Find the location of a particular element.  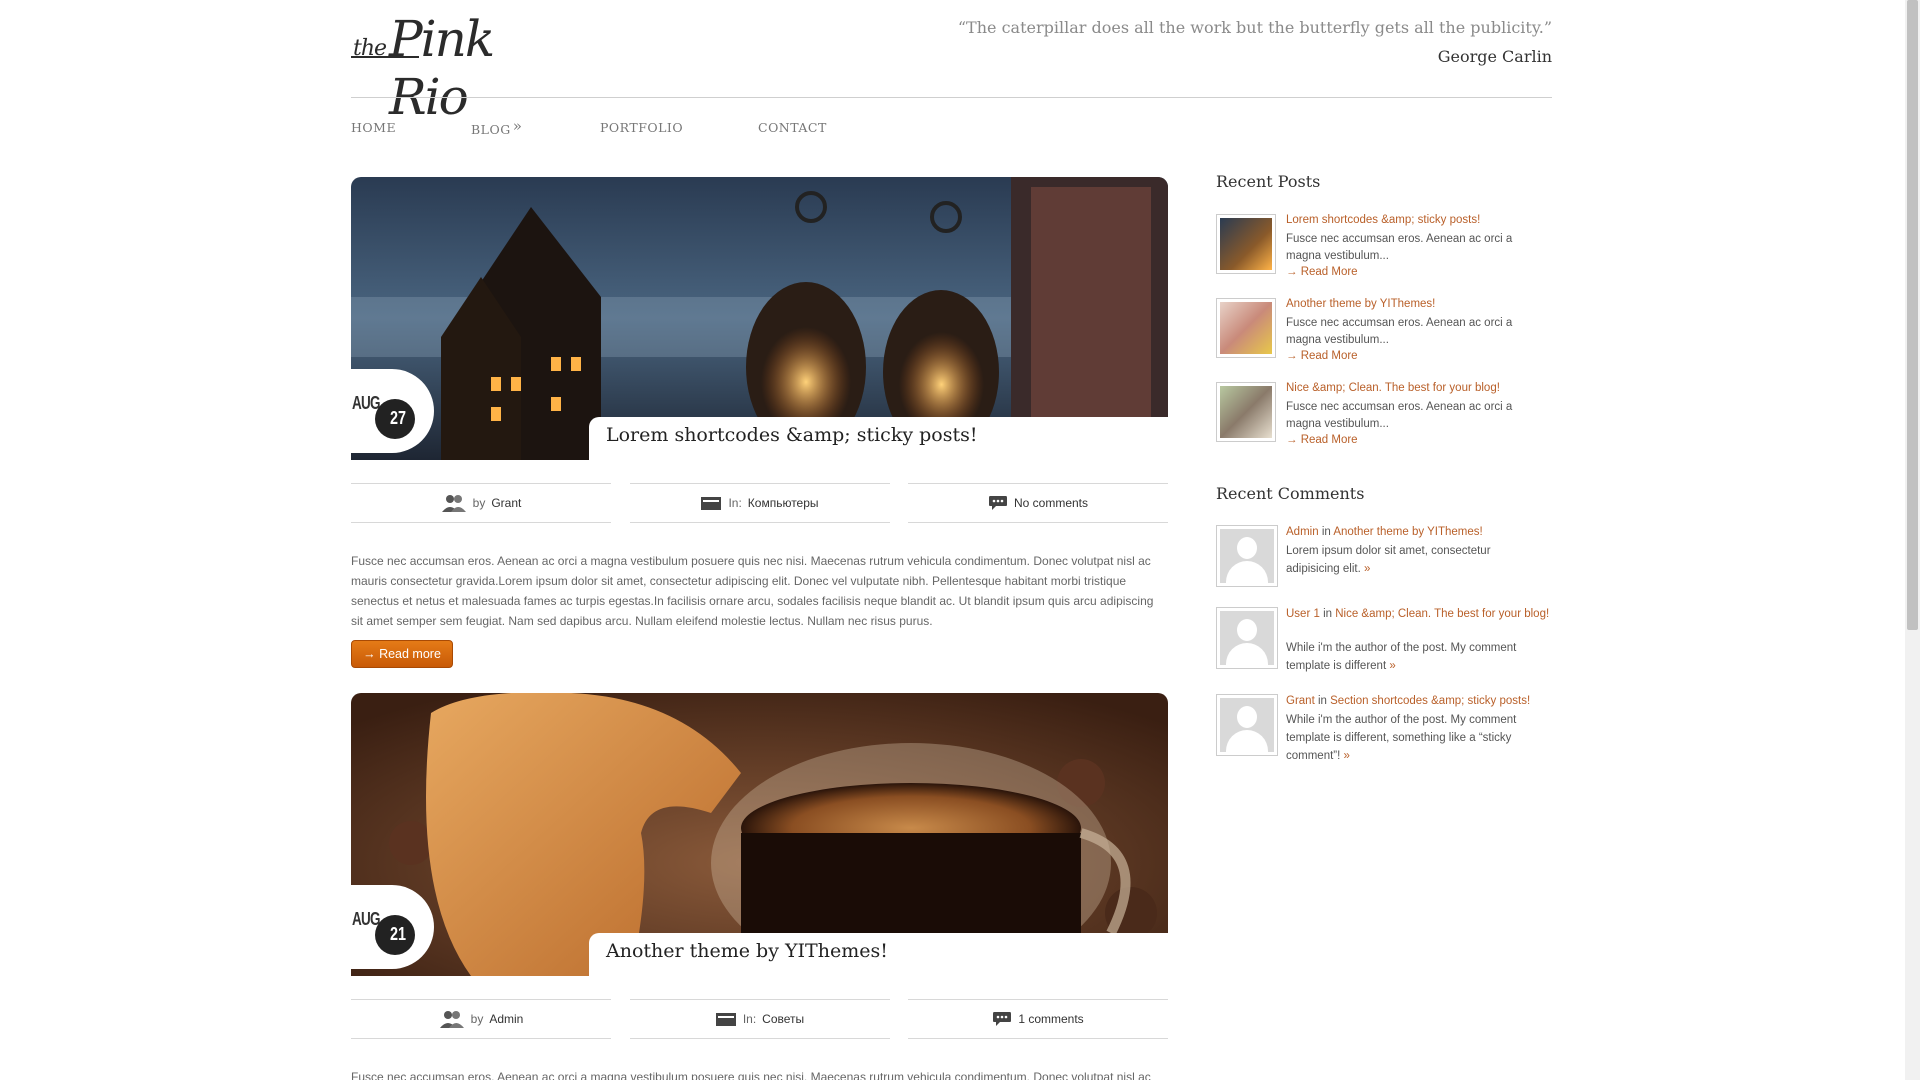

post-title: Lorem shortcodes &amp; sticky posts! is located at coordinates (791, 435).